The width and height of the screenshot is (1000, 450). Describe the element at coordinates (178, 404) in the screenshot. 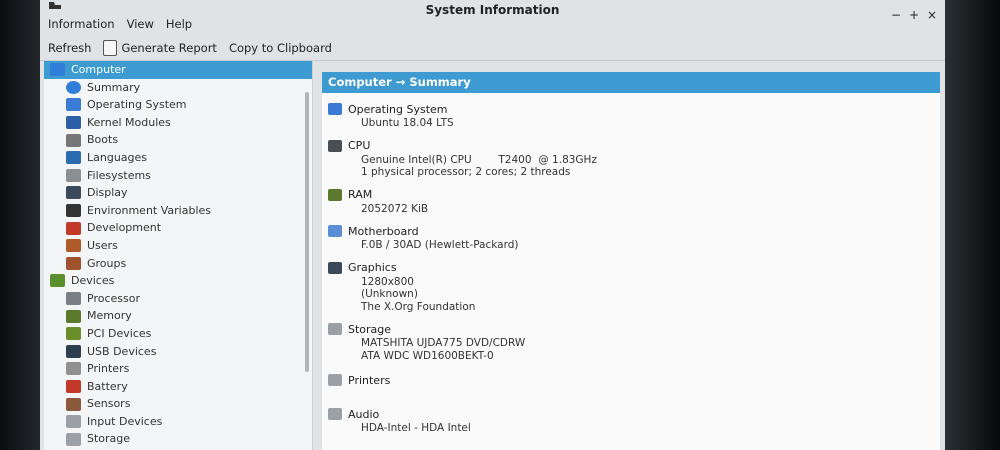

I see `sidebar-item-sensors: Sensors` at that location.